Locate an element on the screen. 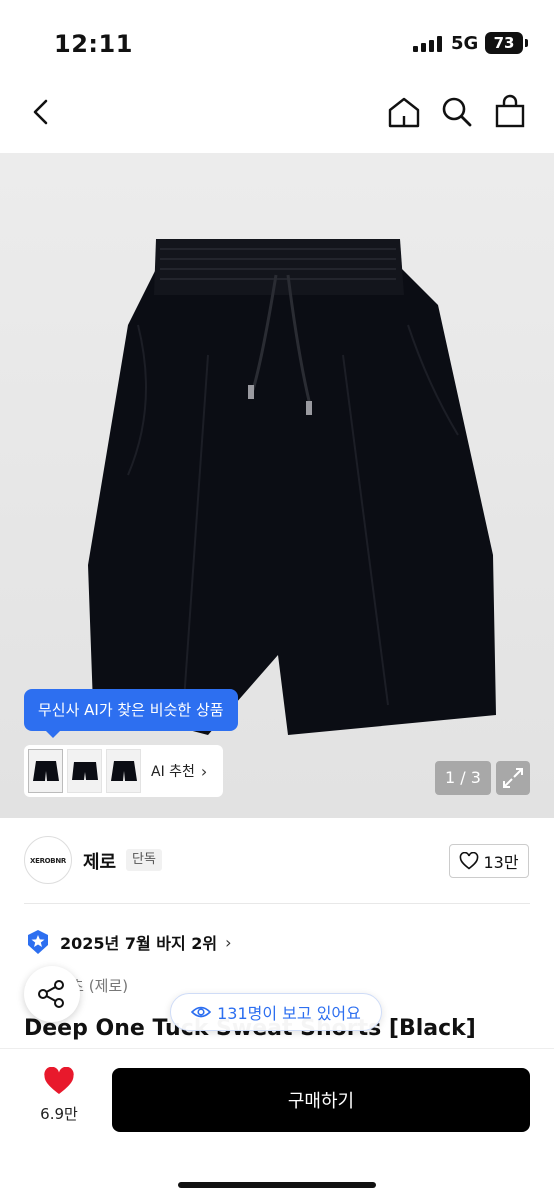 The image size is (554, 1200). ai-recommend-button: AI 추천 › is located at coordinates (123, 771).